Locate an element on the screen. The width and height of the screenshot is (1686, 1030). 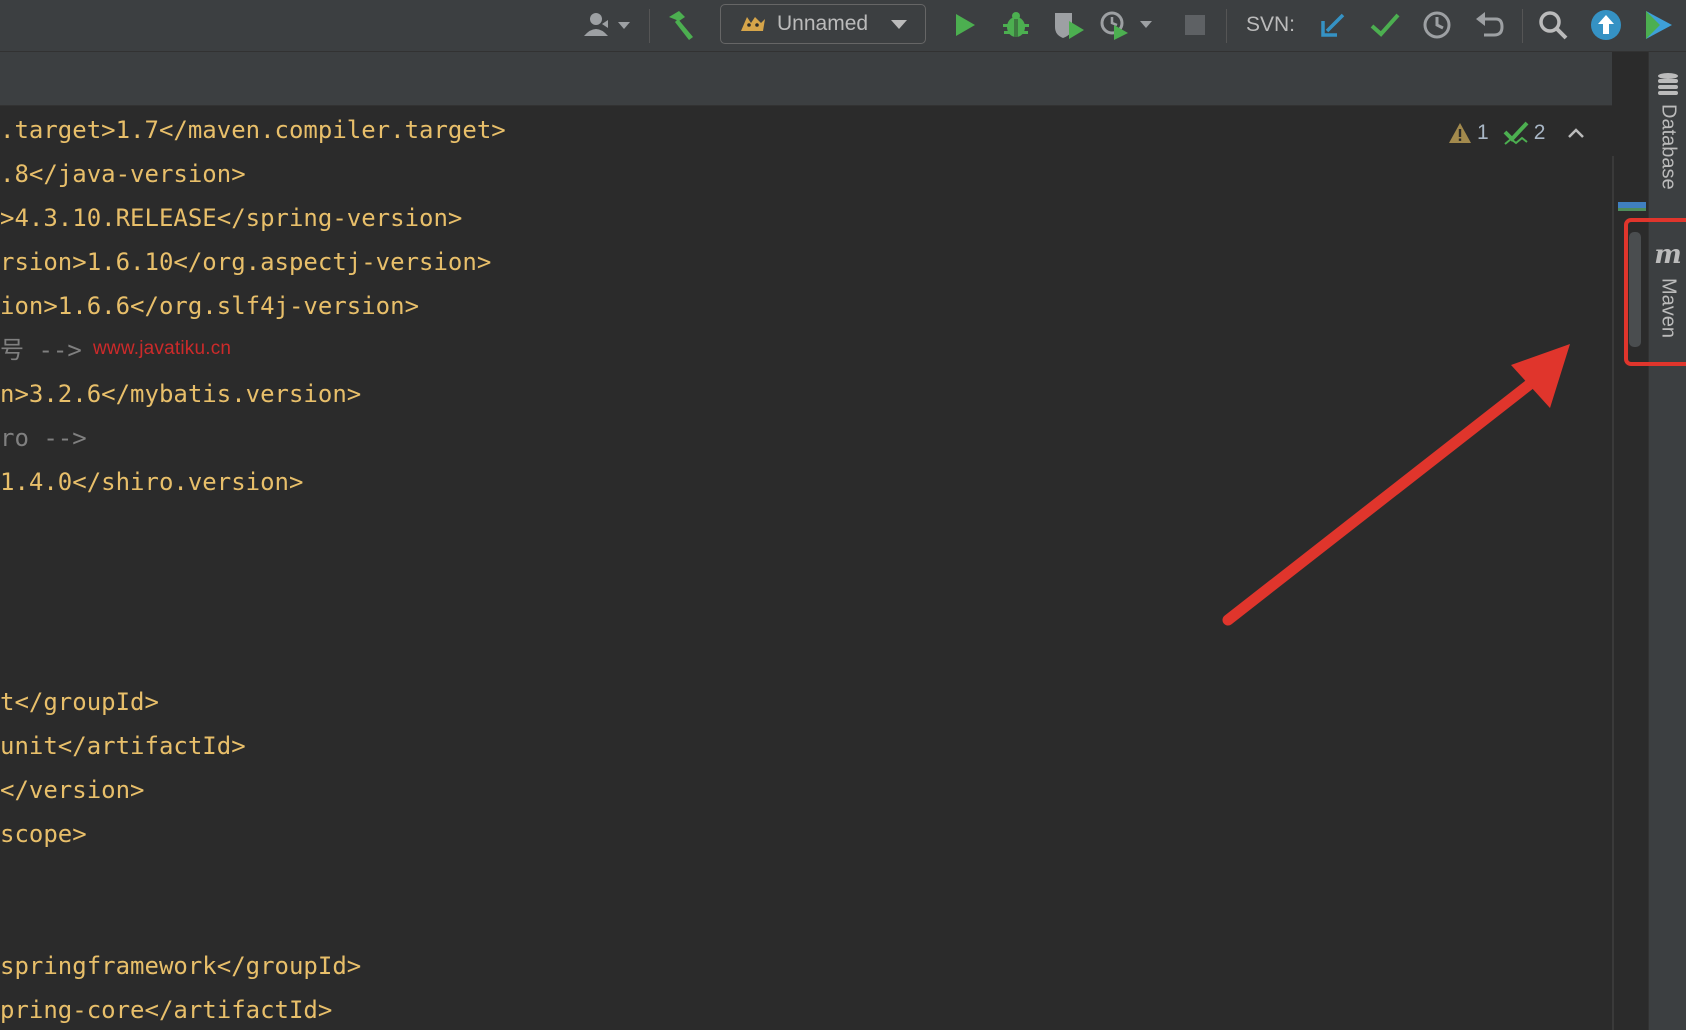
code-line: 号 --> is located at coordinates (41, 350).